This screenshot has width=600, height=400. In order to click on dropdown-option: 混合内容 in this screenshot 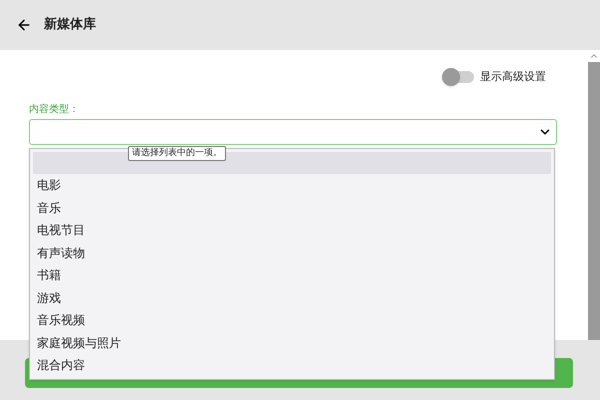, I will do `click(292, 365)`.